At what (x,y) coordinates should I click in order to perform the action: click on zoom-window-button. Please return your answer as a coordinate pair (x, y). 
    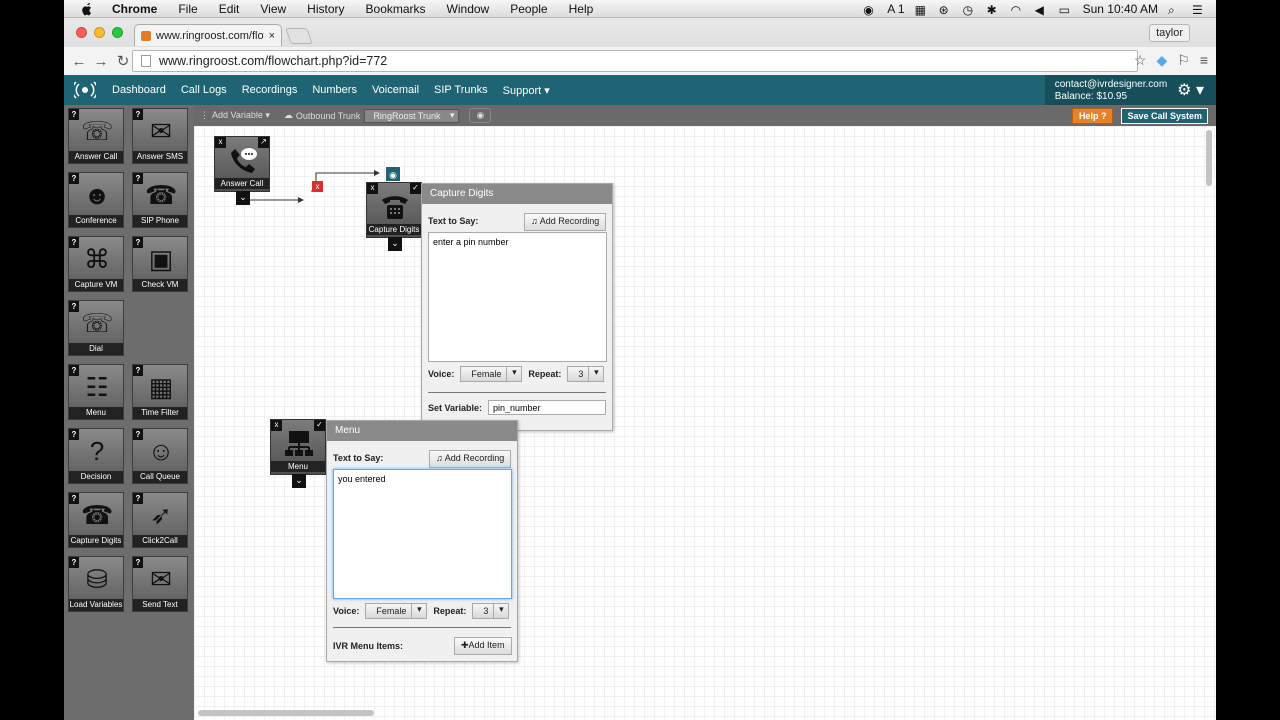
    Looking at the image, I should click on (117, 32).